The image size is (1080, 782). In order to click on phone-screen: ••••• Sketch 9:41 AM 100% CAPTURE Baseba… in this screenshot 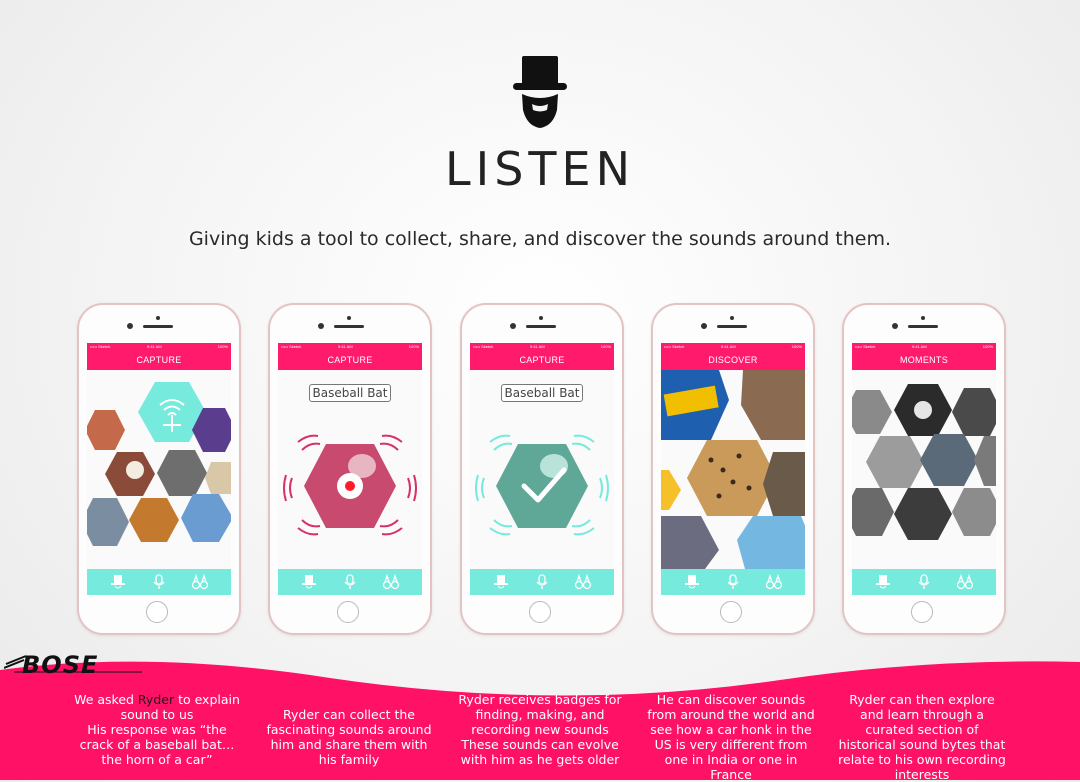, I will do `click(350, 469)`.